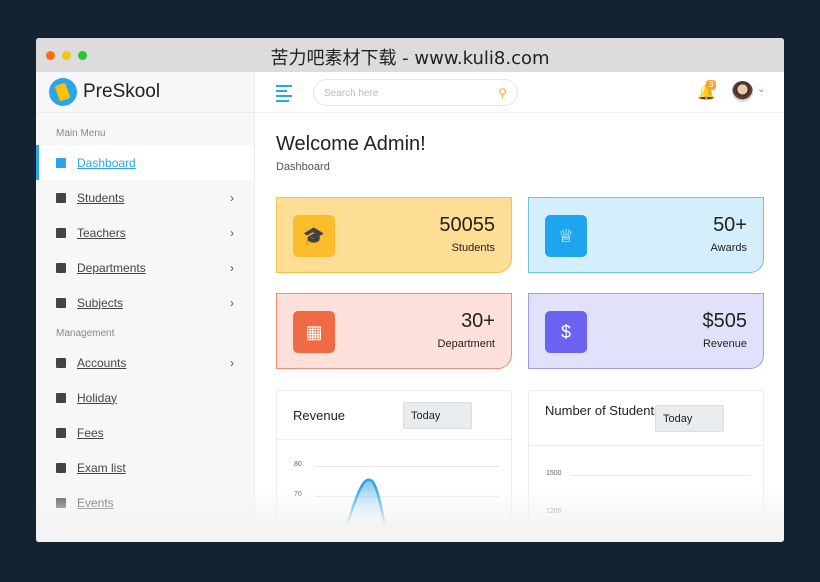 Image resolution: width=820 pixels, height=582 pixels. What do you see at coordinates (566, 236) in the screenshot?
I see `awards-icon: ♕` at bounding box center [566, 236].